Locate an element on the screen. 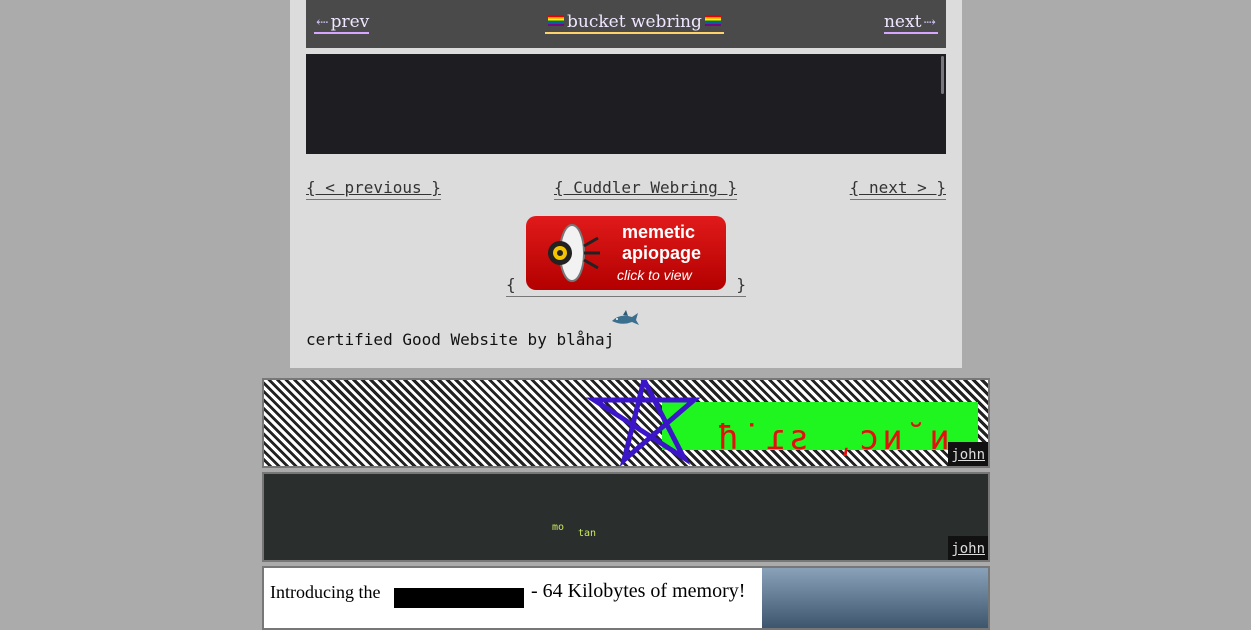 The width and height of the screenshot is (1251, 630). star-shape-icon is located at coordinates (643, 423).